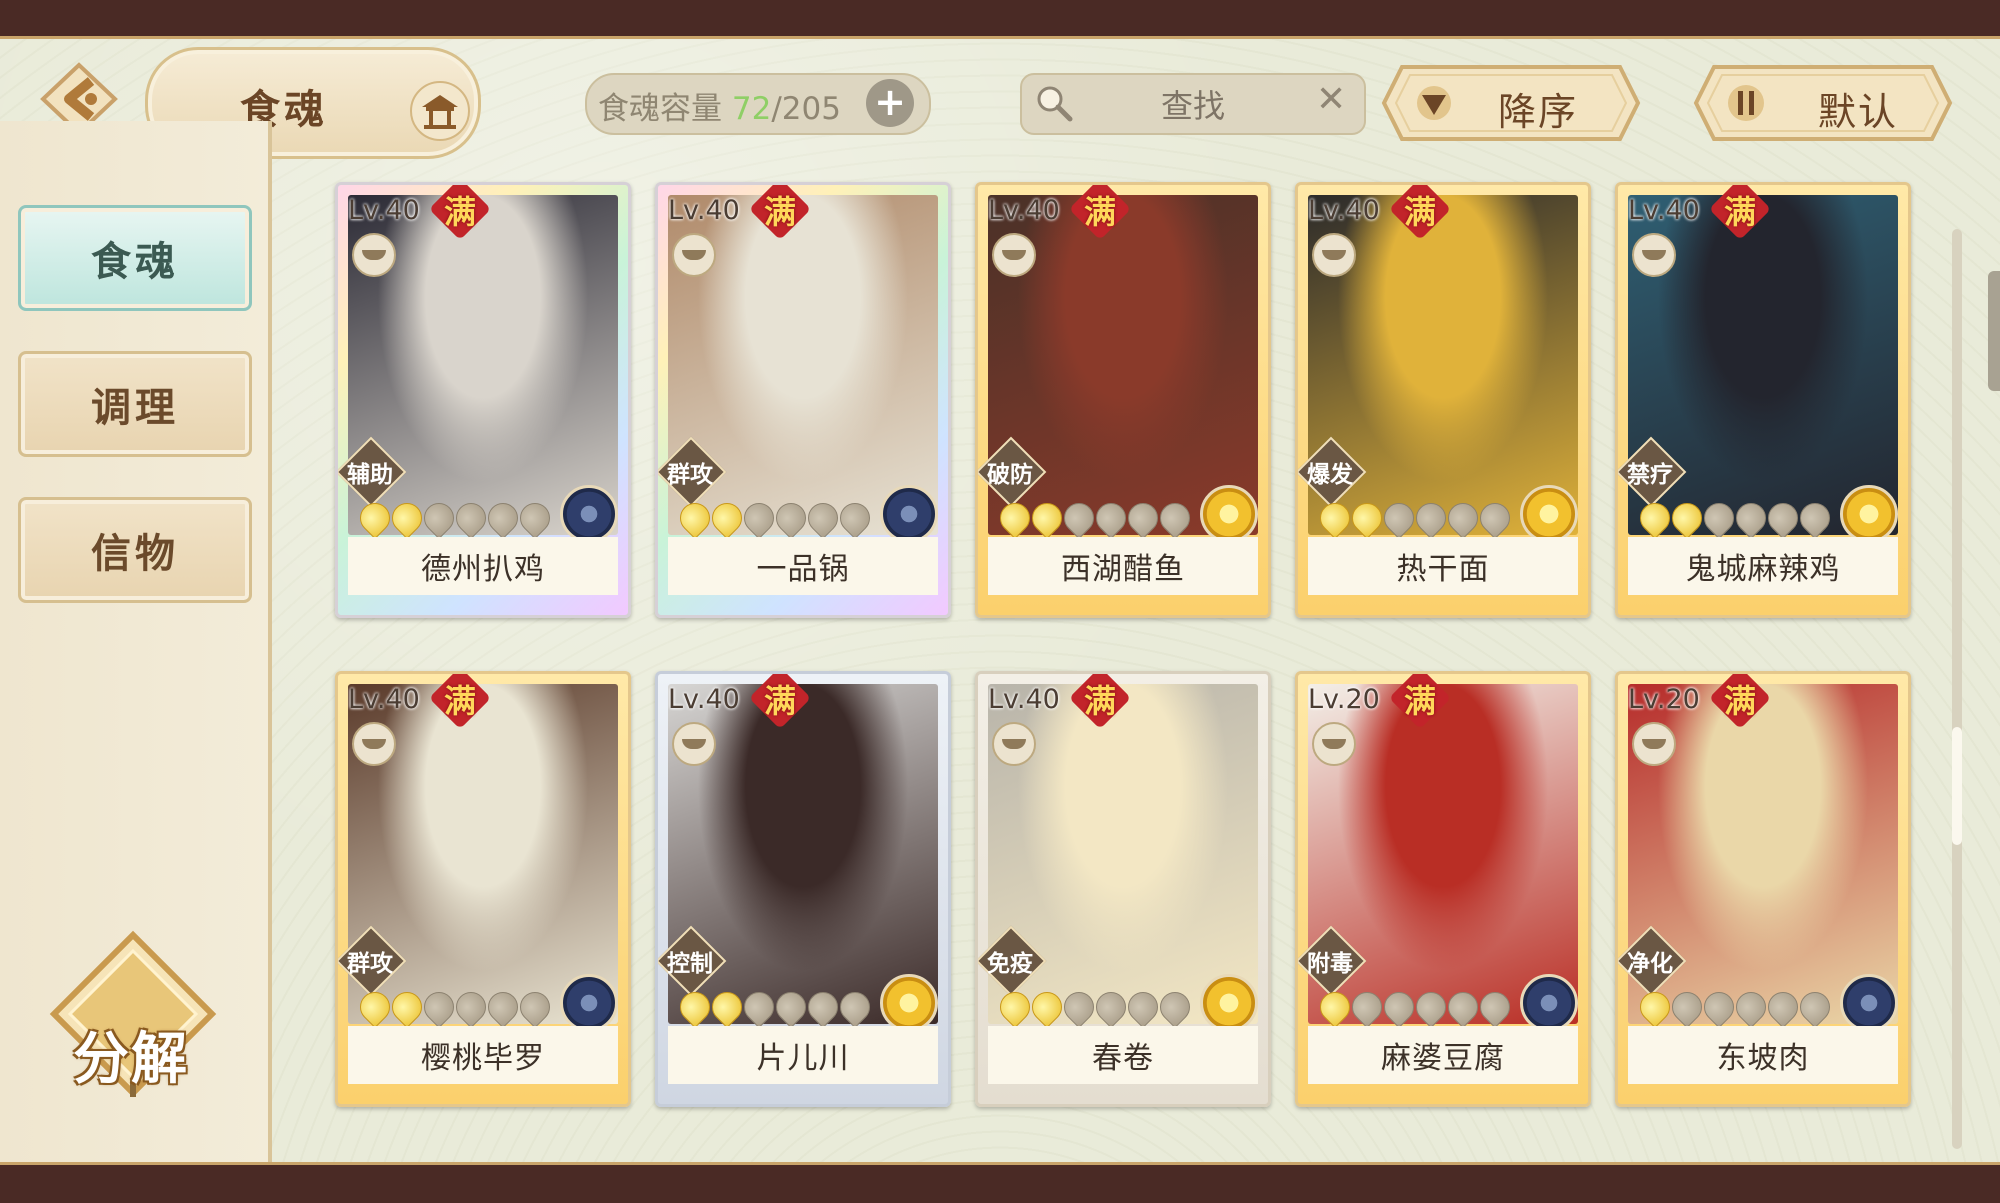  I want to click on role-tag-label: 控制, so click(690, 964).